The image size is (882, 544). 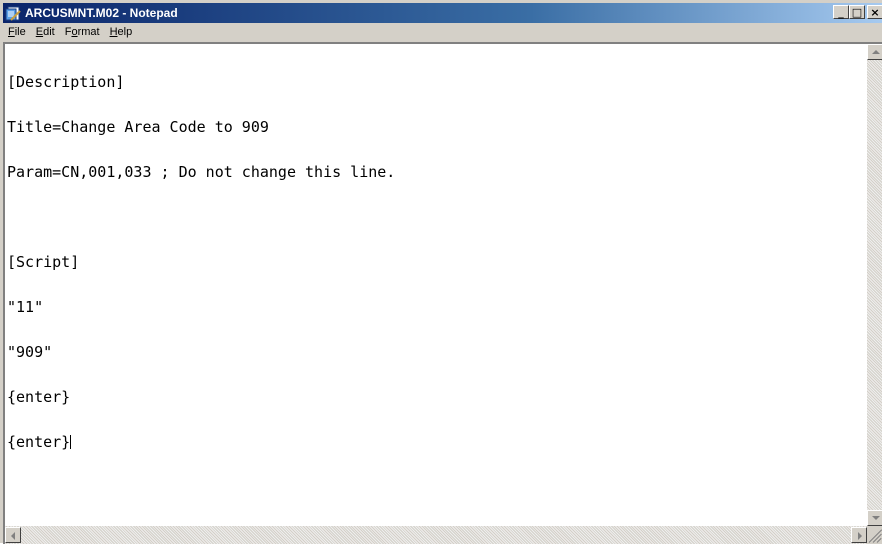 I want to click on minimize-icon: _, so click(x=841, y=12).